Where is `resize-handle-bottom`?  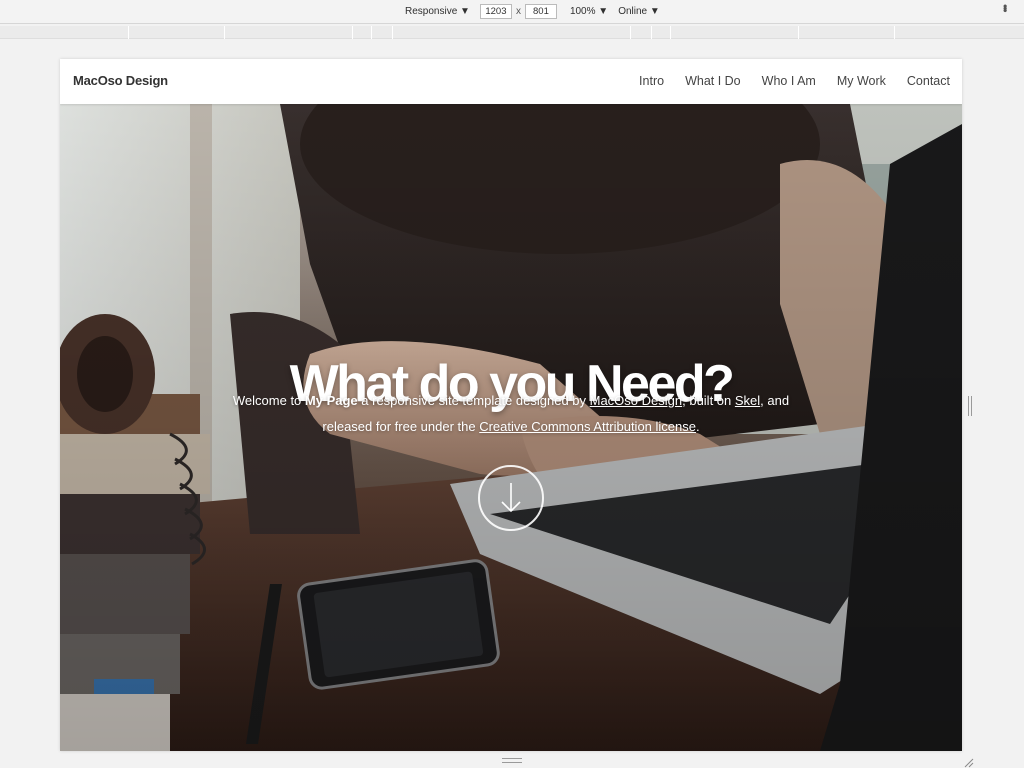
resize-handle-bottom is located at coordinates (512, 760).